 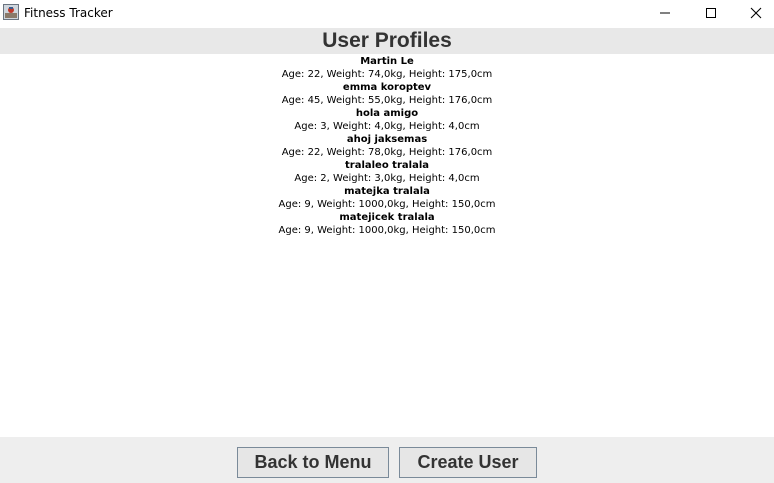 What do you see at coordinates (387, 217) in the screenshot?
I see `profile-name: matejicek tralala` at bounding box center [387, 217].